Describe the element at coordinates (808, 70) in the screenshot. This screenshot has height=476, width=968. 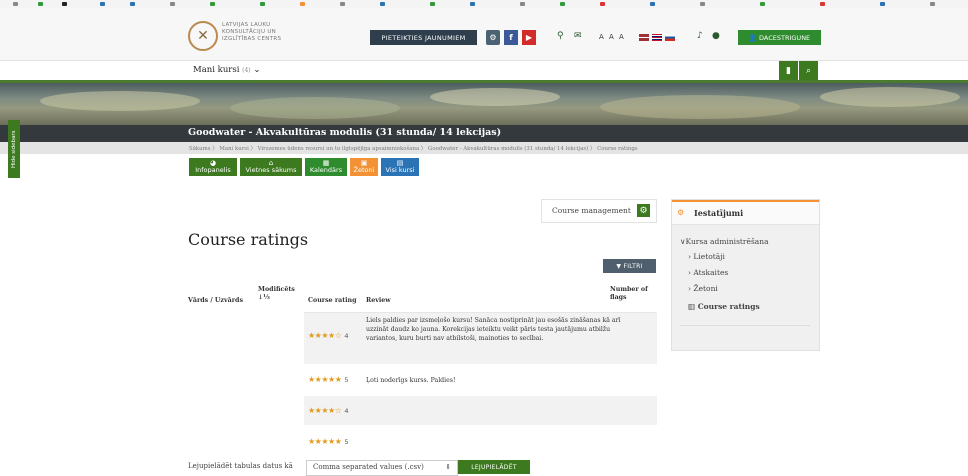
I see `search-icon: ⌕` at that location.